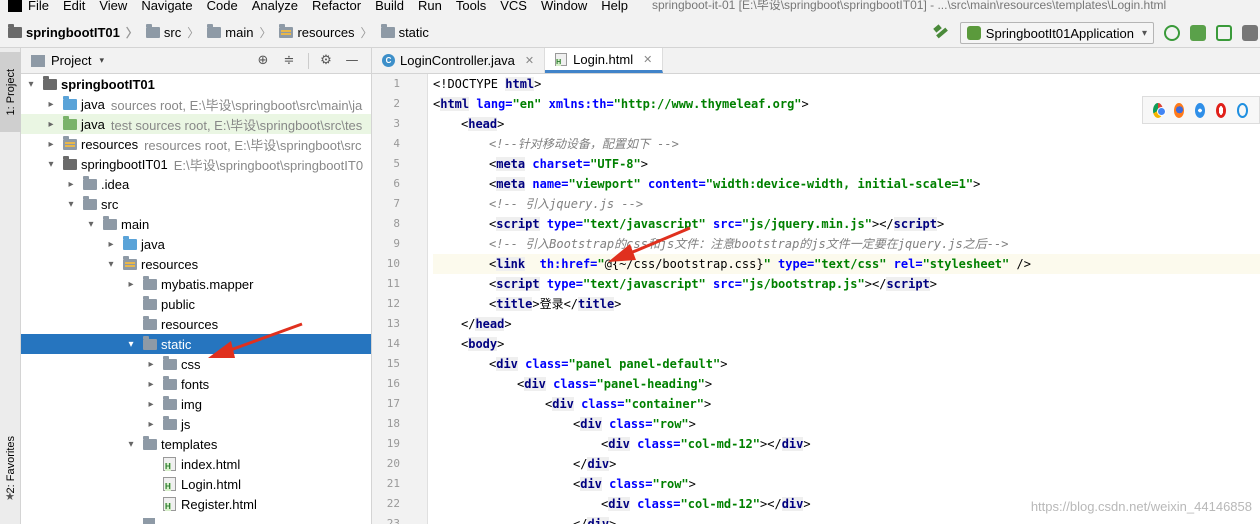  What do you see at coordinates (196, 519) in the screenshot?
I see `tree-item-partial` at bounding box center [196, 519].